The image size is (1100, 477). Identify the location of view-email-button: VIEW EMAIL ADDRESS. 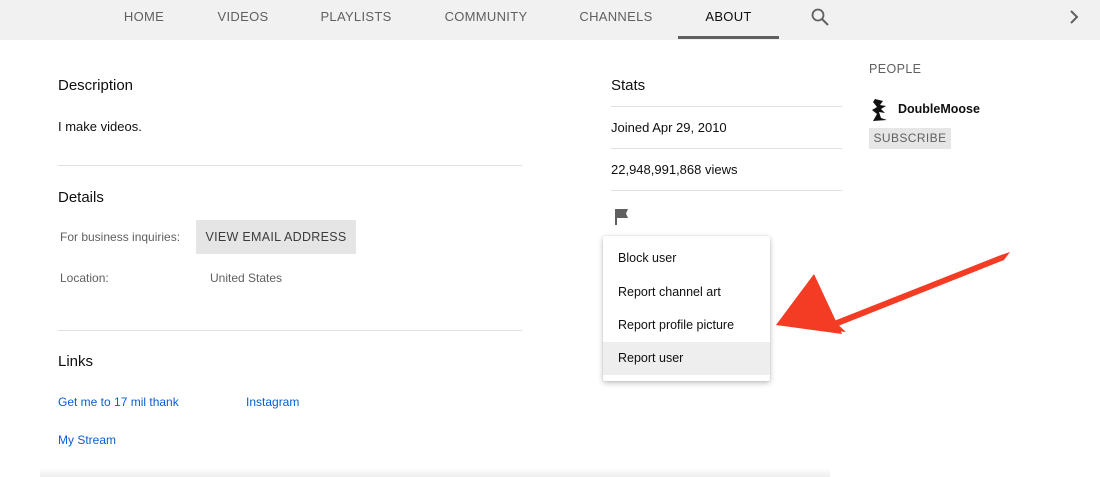
(276, 237).